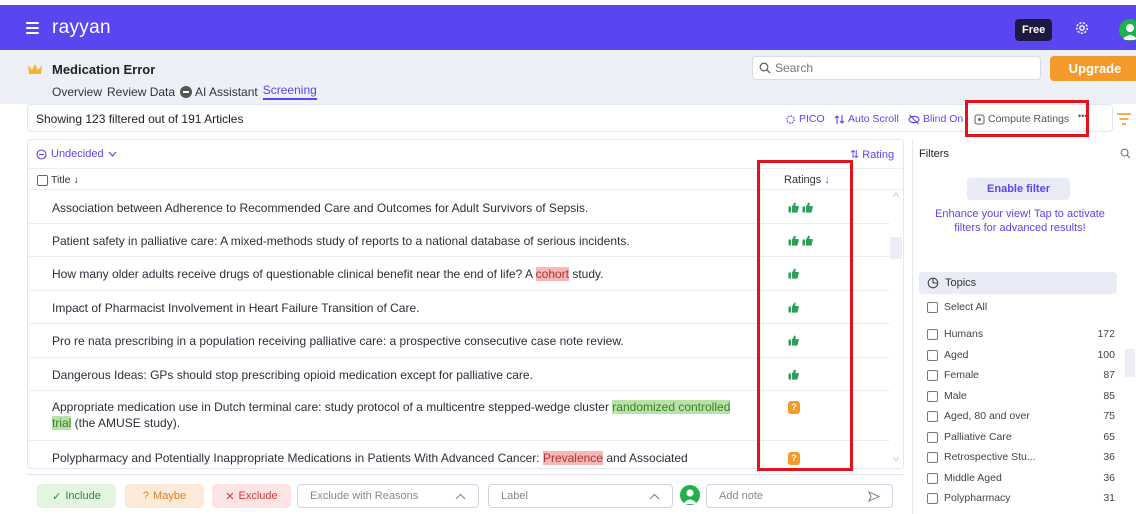  Describe the element at coordinates (799, 496) in the screenshot. I see `add-note-input: Add note` at that location.